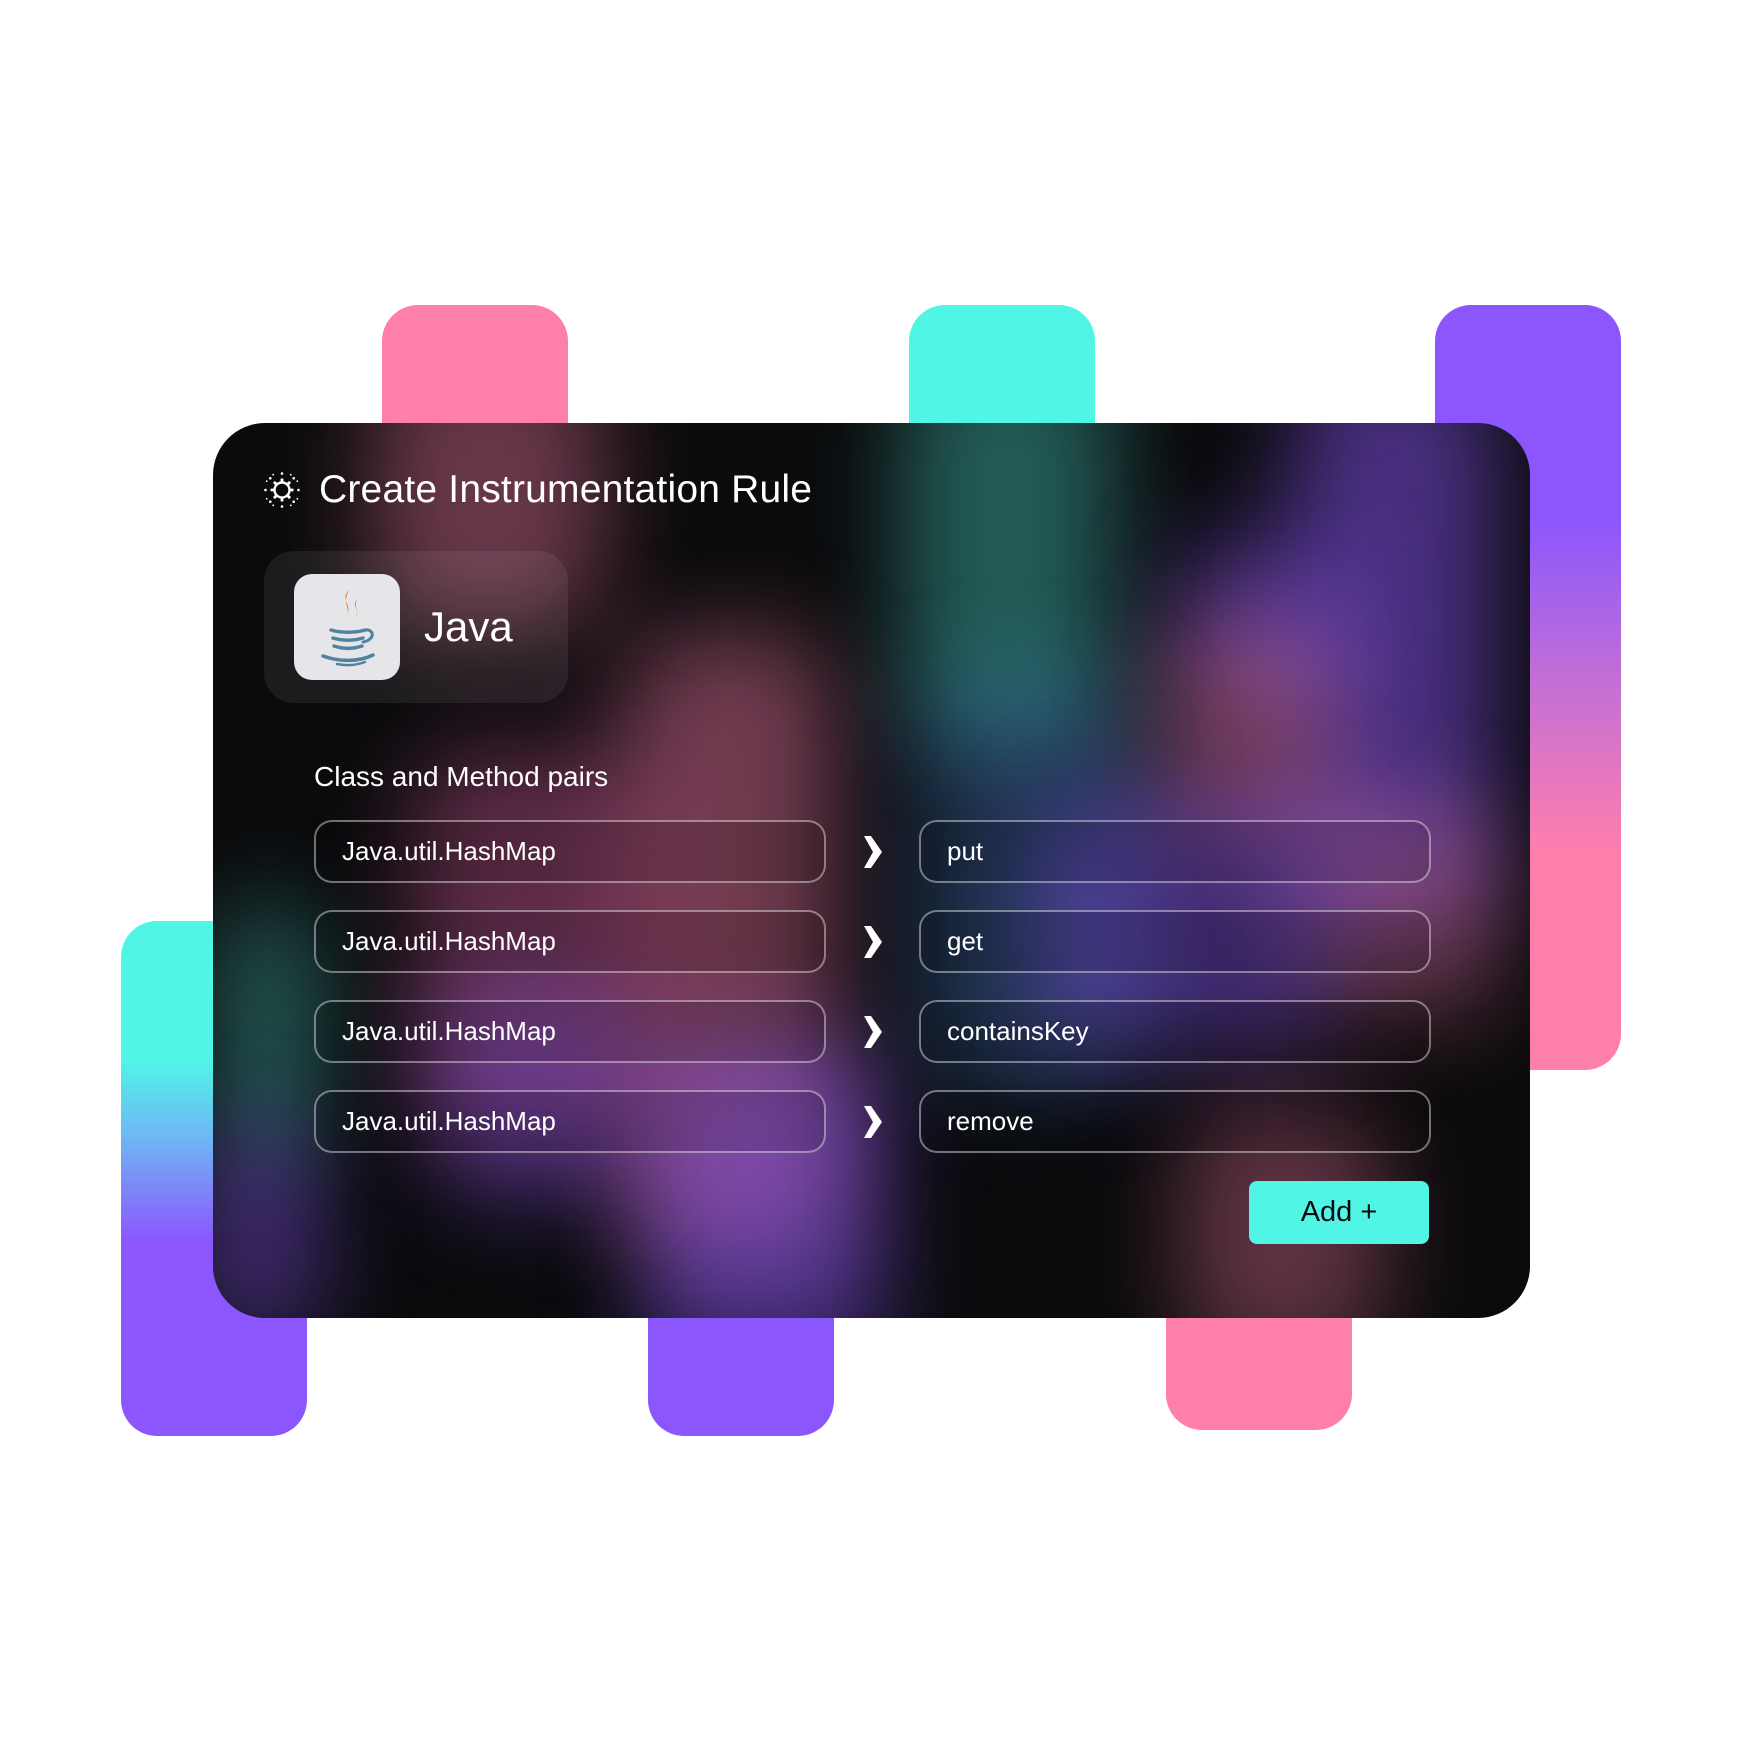 The height and width of the screenshot is (1740, 1740). Describe the element at coordinates (468, 626) in the screenshot. I see `language-name: Java` at that location.